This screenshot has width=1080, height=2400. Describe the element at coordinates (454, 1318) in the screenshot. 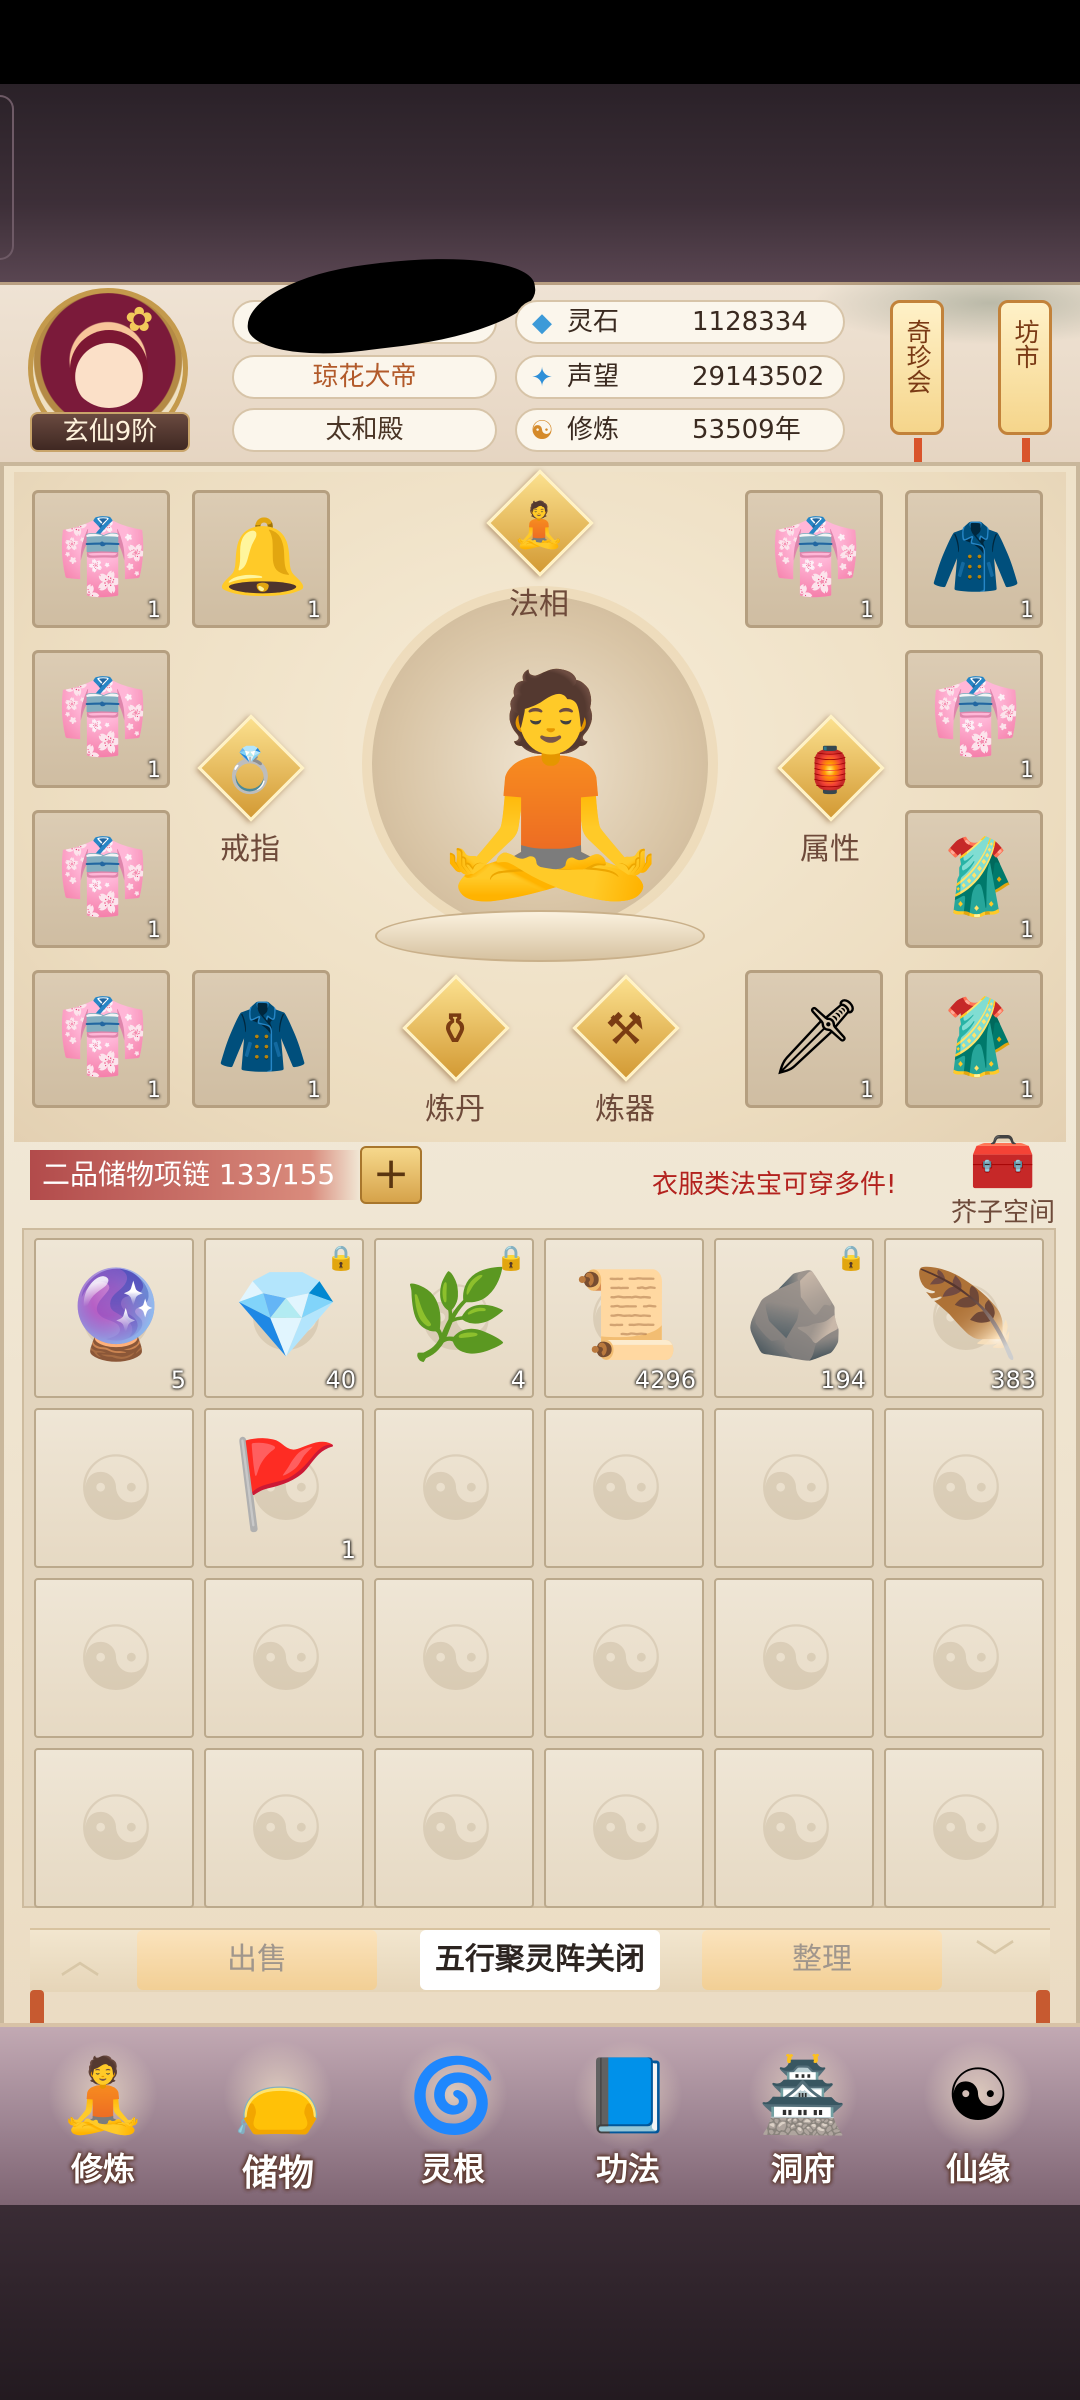

I see `inventory-cell: ☯ 🌿 4 🔒` at that location.